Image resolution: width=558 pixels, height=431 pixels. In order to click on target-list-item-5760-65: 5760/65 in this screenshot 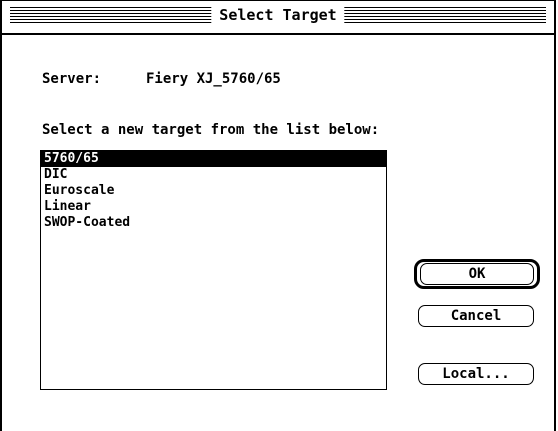, I will do `click(213, 159)`.